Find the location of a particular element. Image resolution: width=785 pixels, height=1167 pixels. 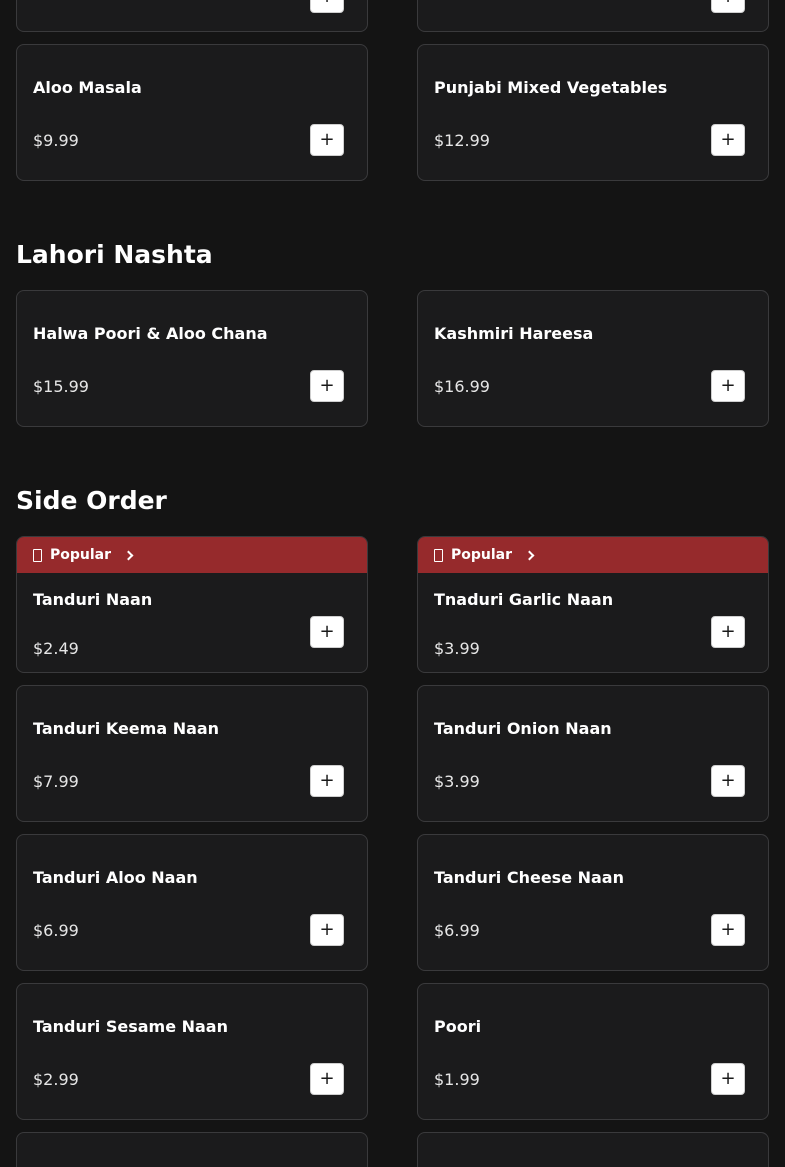

menu-item-card: Tanduri Keema Naan $7.99 + is located at coordinates (192, 753).